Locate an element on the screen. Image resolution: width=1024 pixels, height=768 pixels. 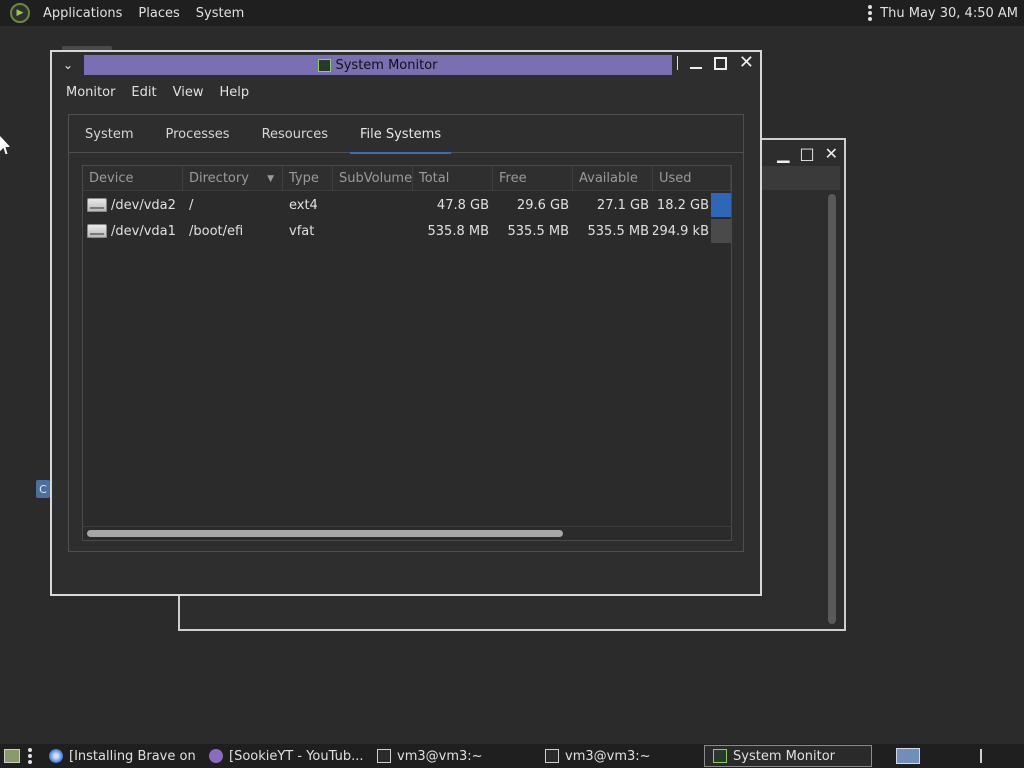
cell-total: 47.8 GB is located at coordinates (462, 205).